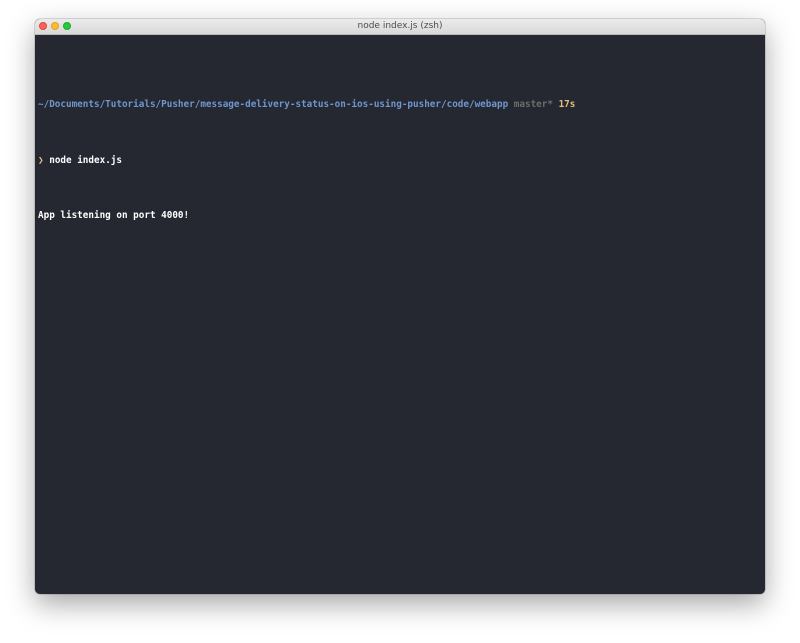 Image resolution: width=800 pixels, height=643 pixels. I want to click on title-bar: node index.js (zsh), so click(400, 27).